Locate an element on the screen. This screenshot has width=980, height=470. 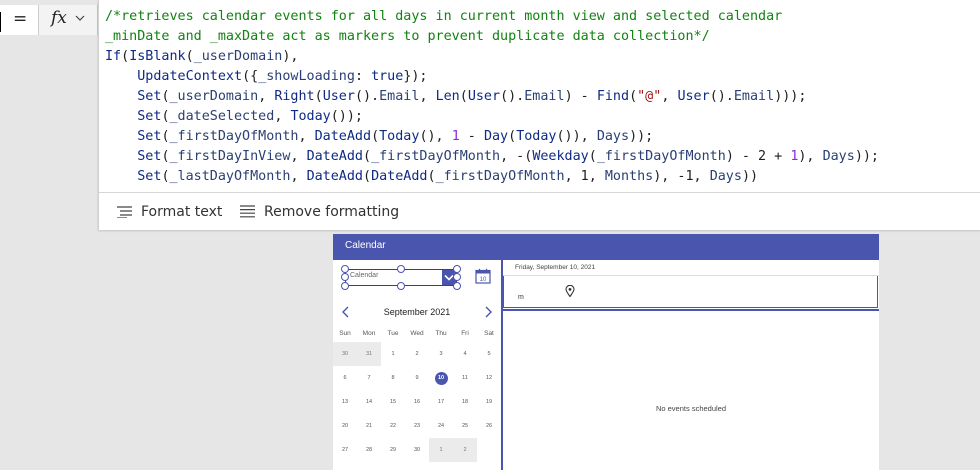
calendar-day-number: 3 is located at coordinates (441, 354).